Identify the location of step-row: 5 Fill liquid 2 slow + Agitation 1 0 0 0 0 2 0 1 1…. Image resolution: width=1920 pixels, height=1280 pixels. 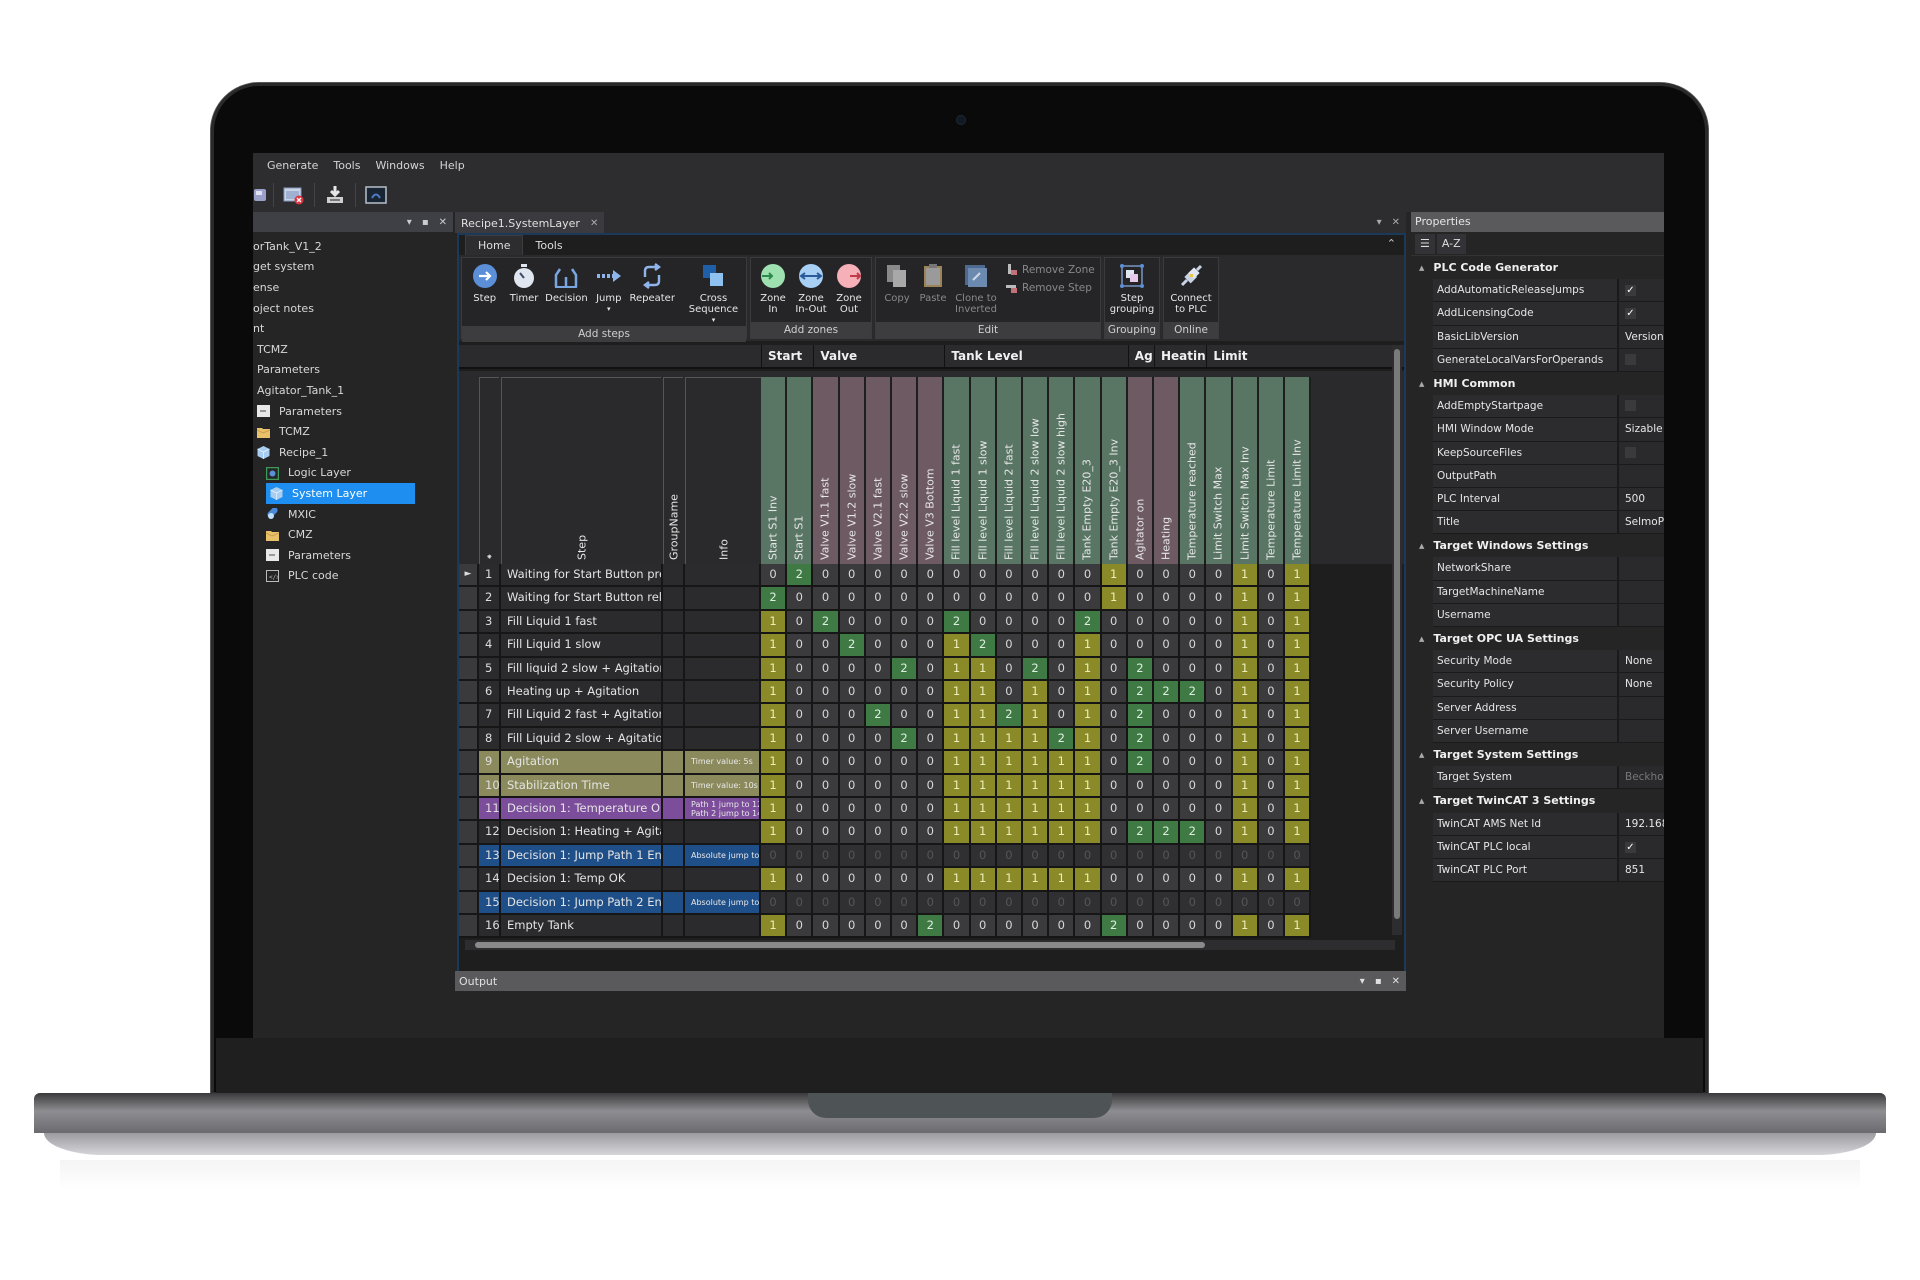
(931, 669).